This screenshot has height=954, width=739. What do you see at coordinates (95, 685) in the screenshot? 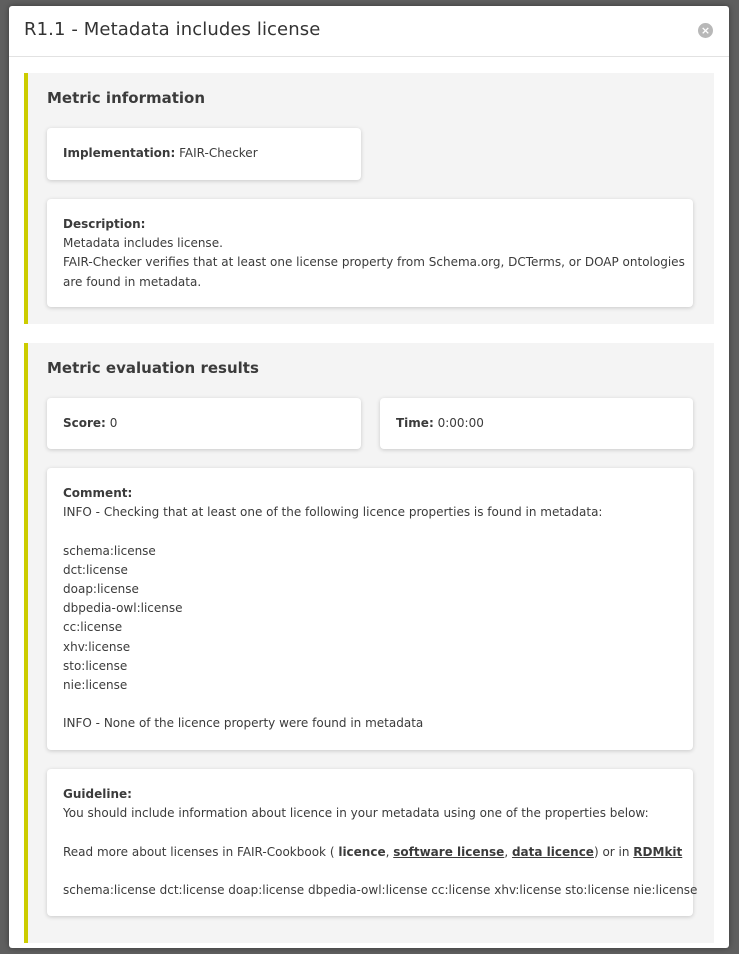
I see `property-item: nie:license` at bounding box center [95, 685].